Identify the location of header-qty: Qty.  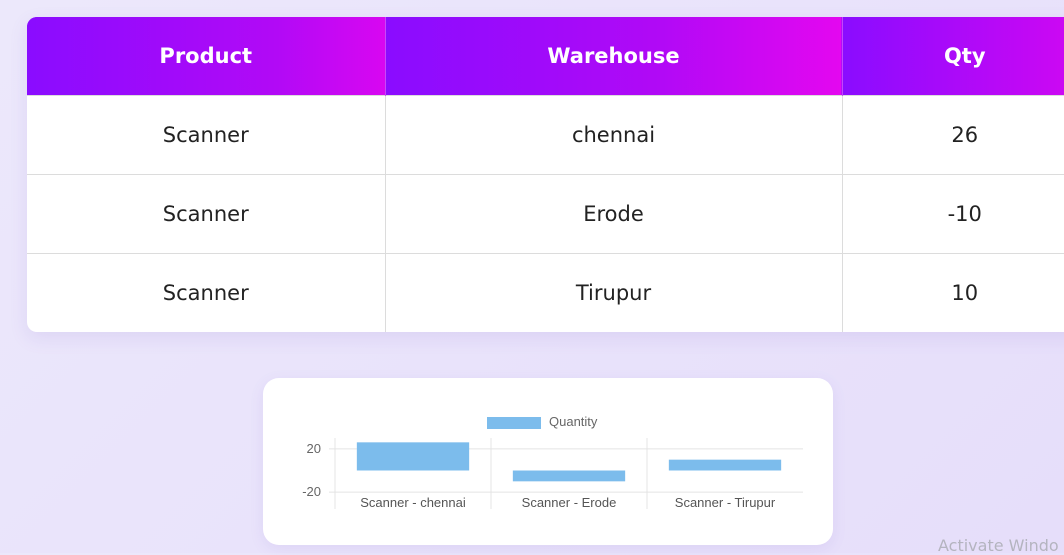
(953, 56).